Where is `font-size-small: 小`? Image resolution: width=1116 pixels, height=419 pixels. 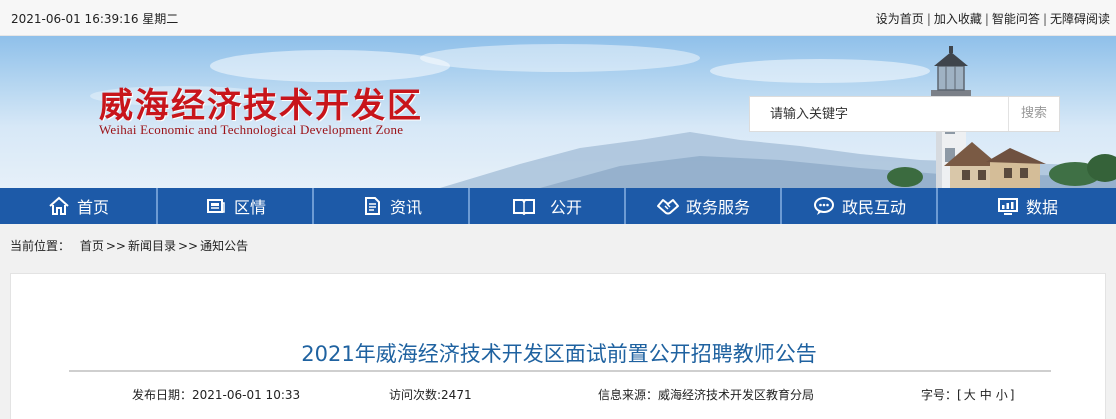
font-size-small: 小 is located at coordinates (1002, 395).